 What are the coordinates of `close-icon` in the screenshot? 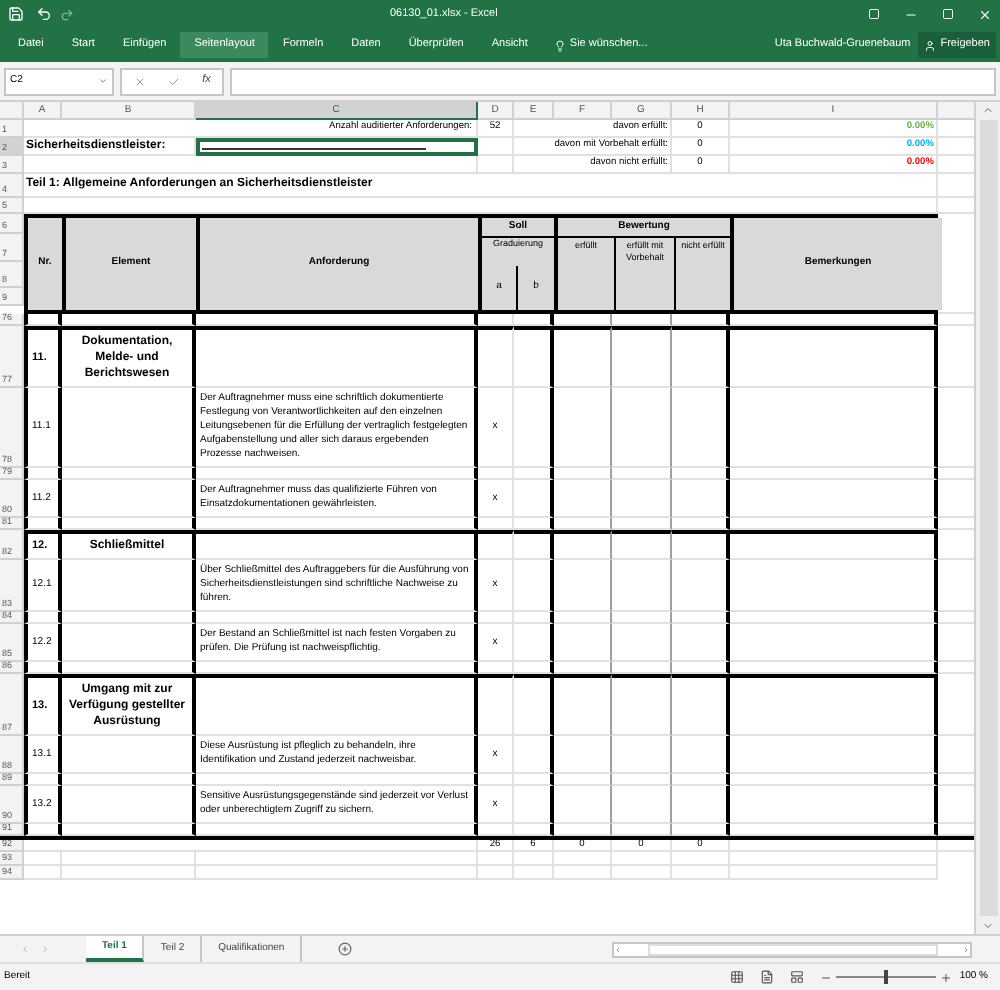 It's located at (985, 14).